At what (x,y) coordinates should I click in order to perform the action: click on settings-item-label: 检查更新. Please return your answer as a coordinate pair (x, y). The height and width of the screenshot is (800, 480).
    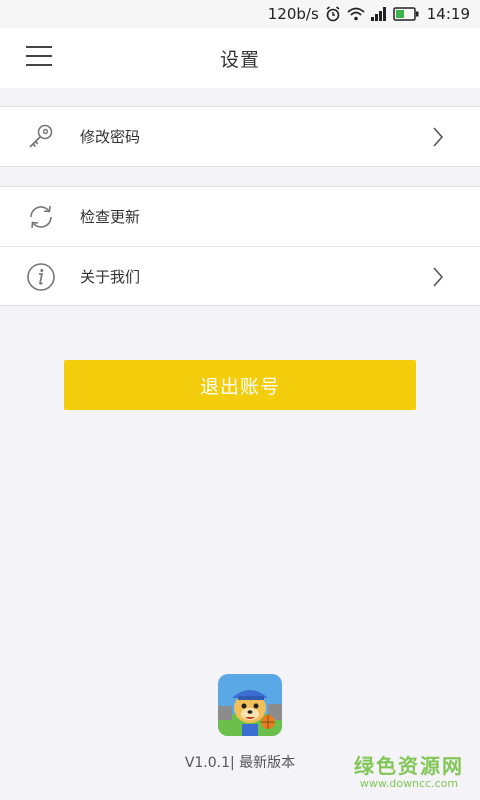
    Looking at the image, I should click on (110, 217).